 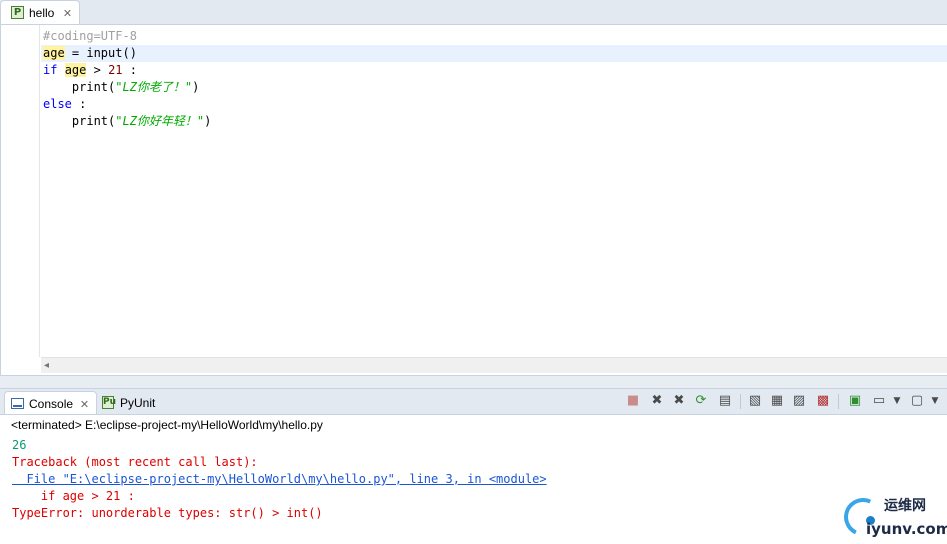 What do you see at coordinates (73, 496) in the screenshot?
I see `console-line: if age > 21 :` at bounding box center [73, 496].